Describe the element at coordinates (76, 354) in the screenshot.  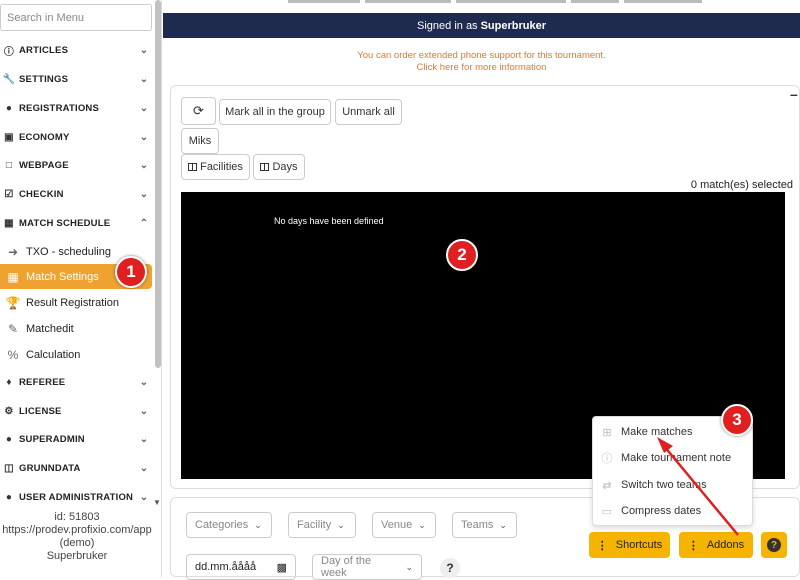
I see `sub-item-calculation: % Calculation` at that location.